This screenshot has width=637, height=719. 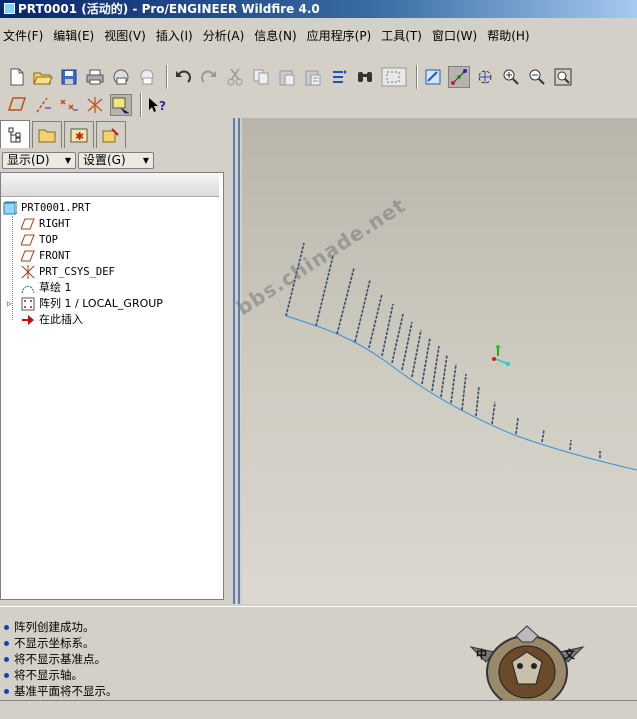 I want to click on menu-tools: 工具(T), so click(x=401, y=35).